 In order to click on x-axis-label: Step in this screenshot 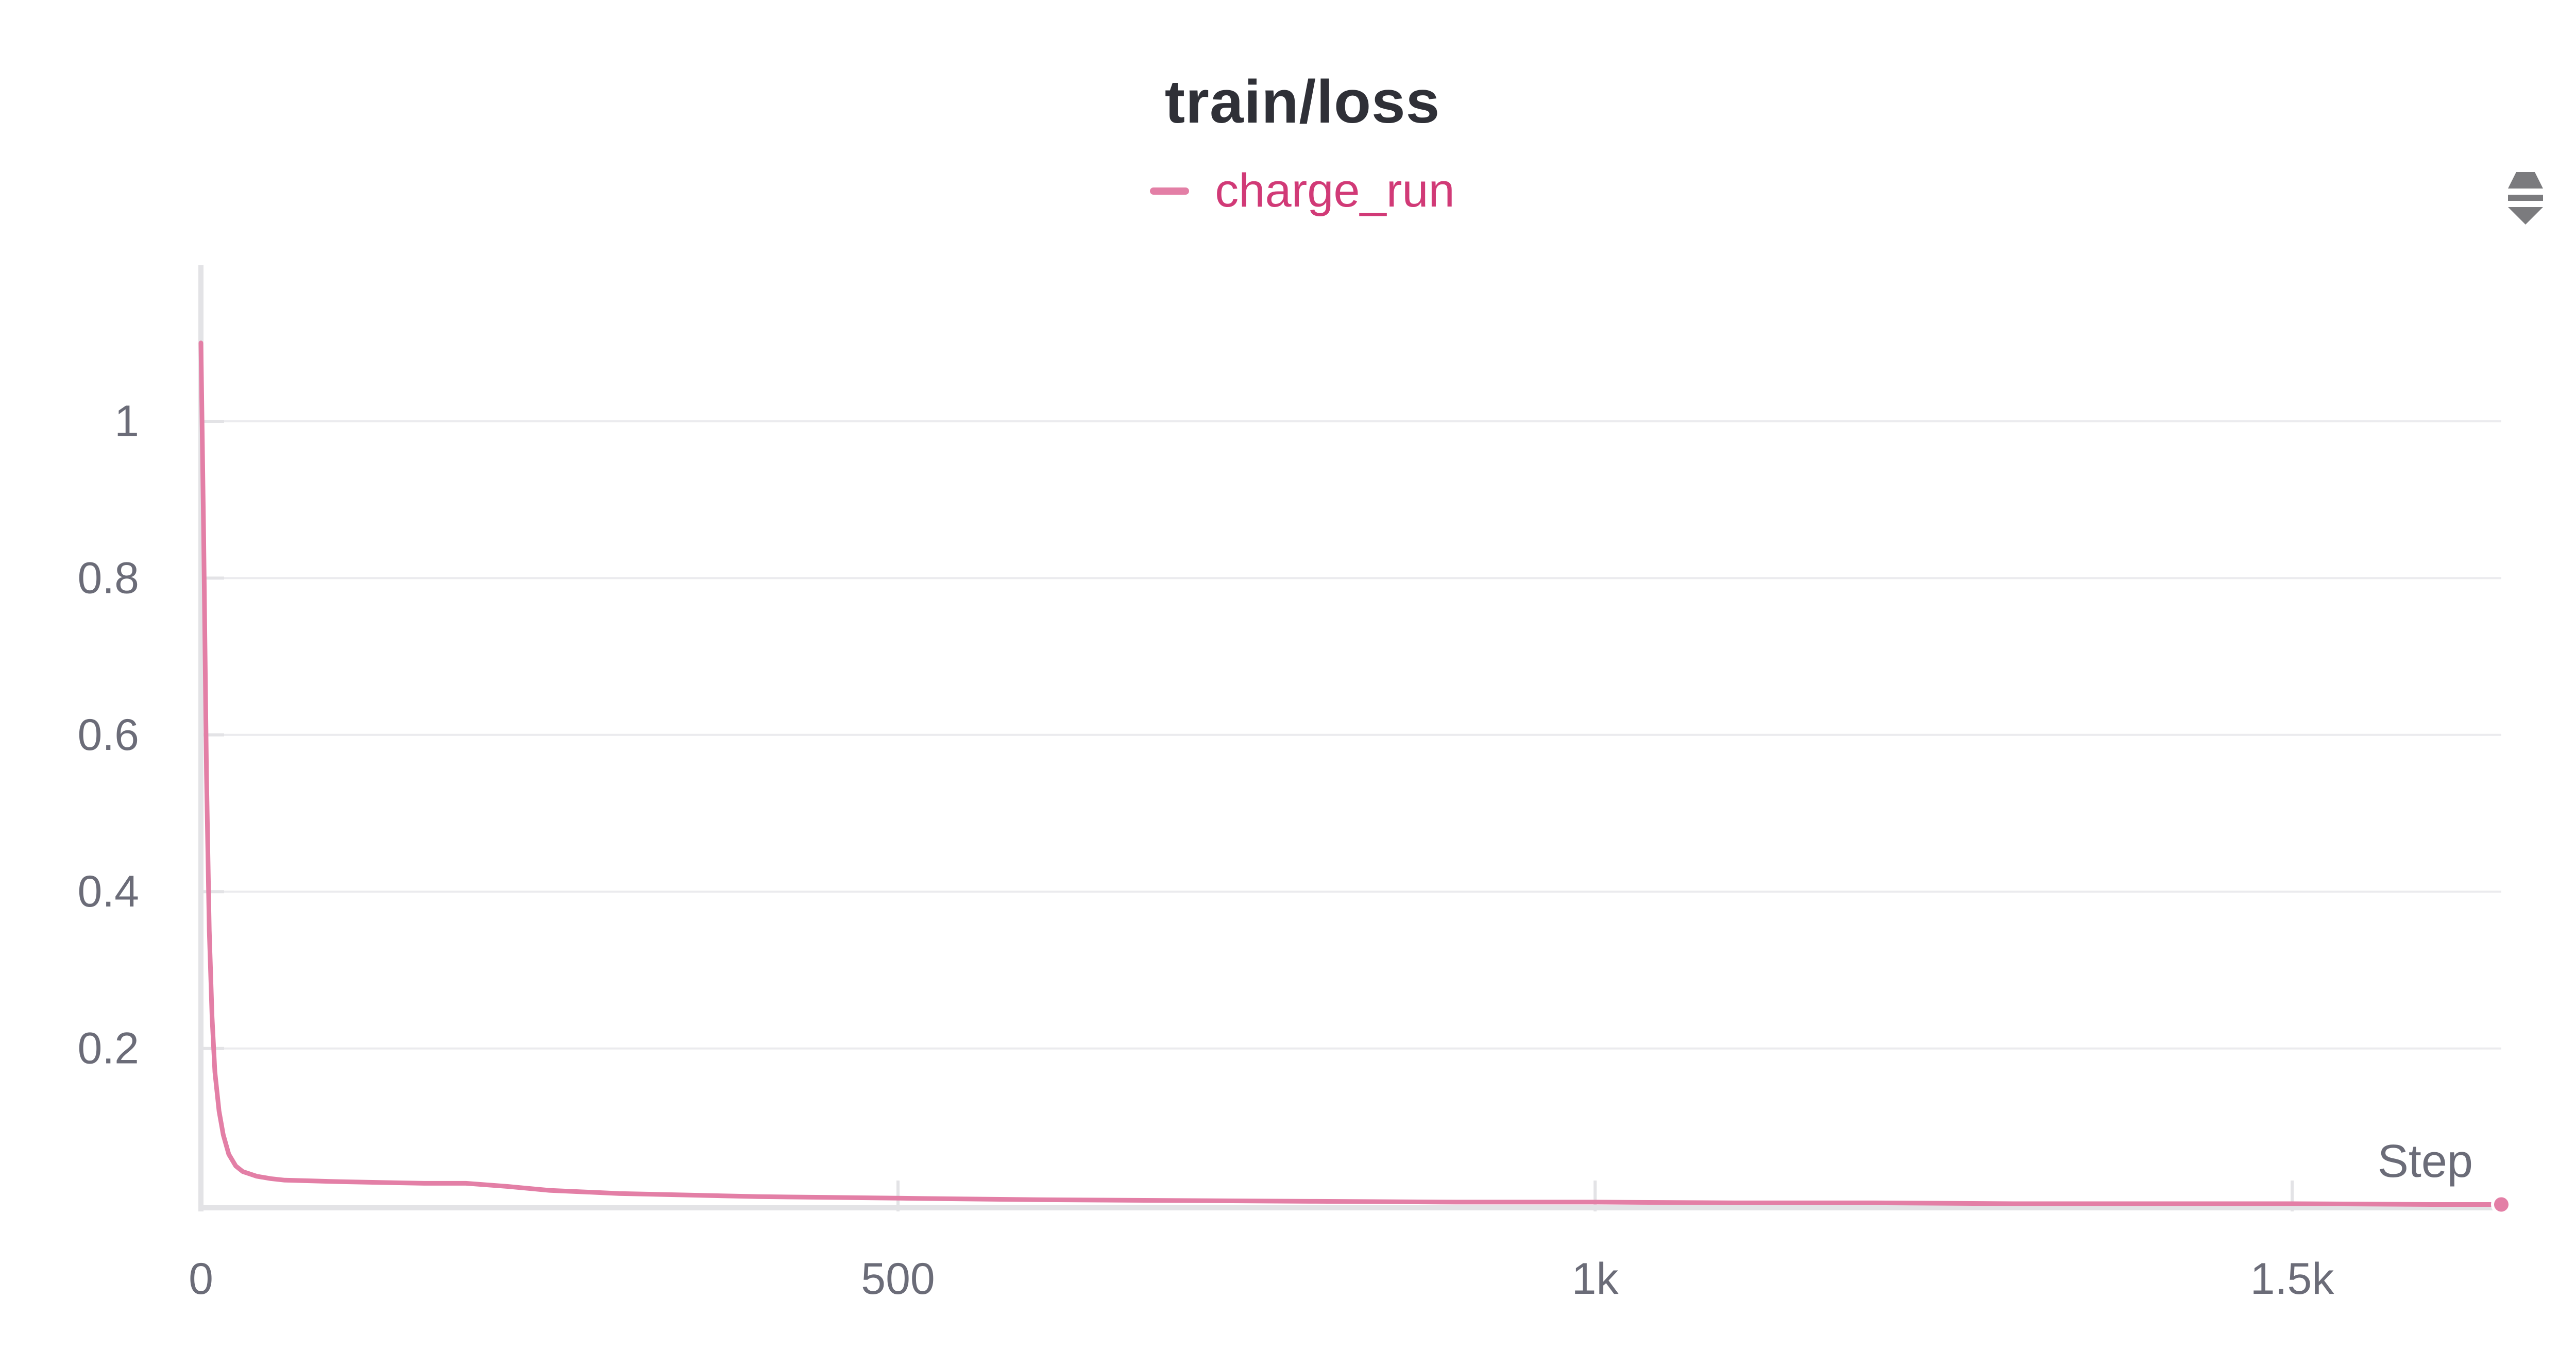, I will do `click(2425, 1161)`.